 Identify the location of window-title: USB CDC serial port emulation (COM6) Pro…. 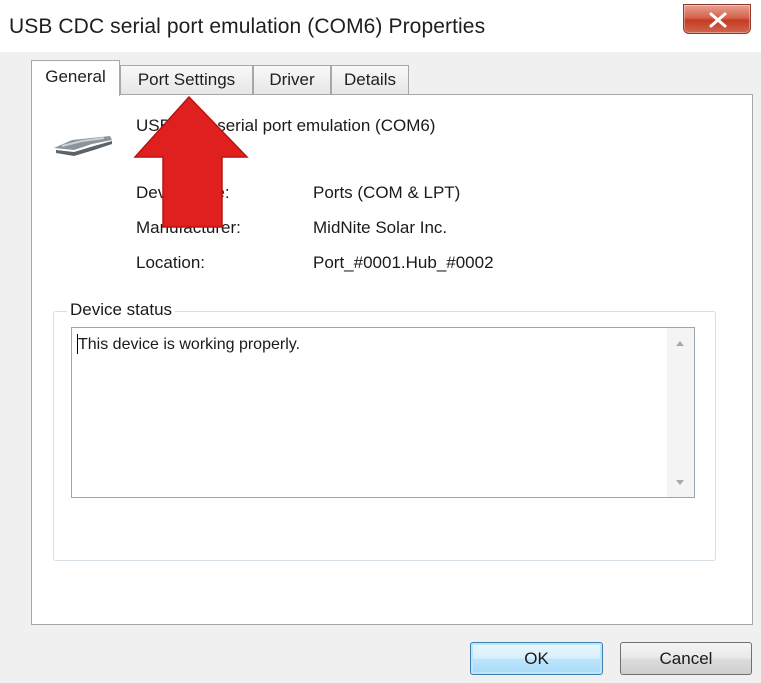
(247, 26).